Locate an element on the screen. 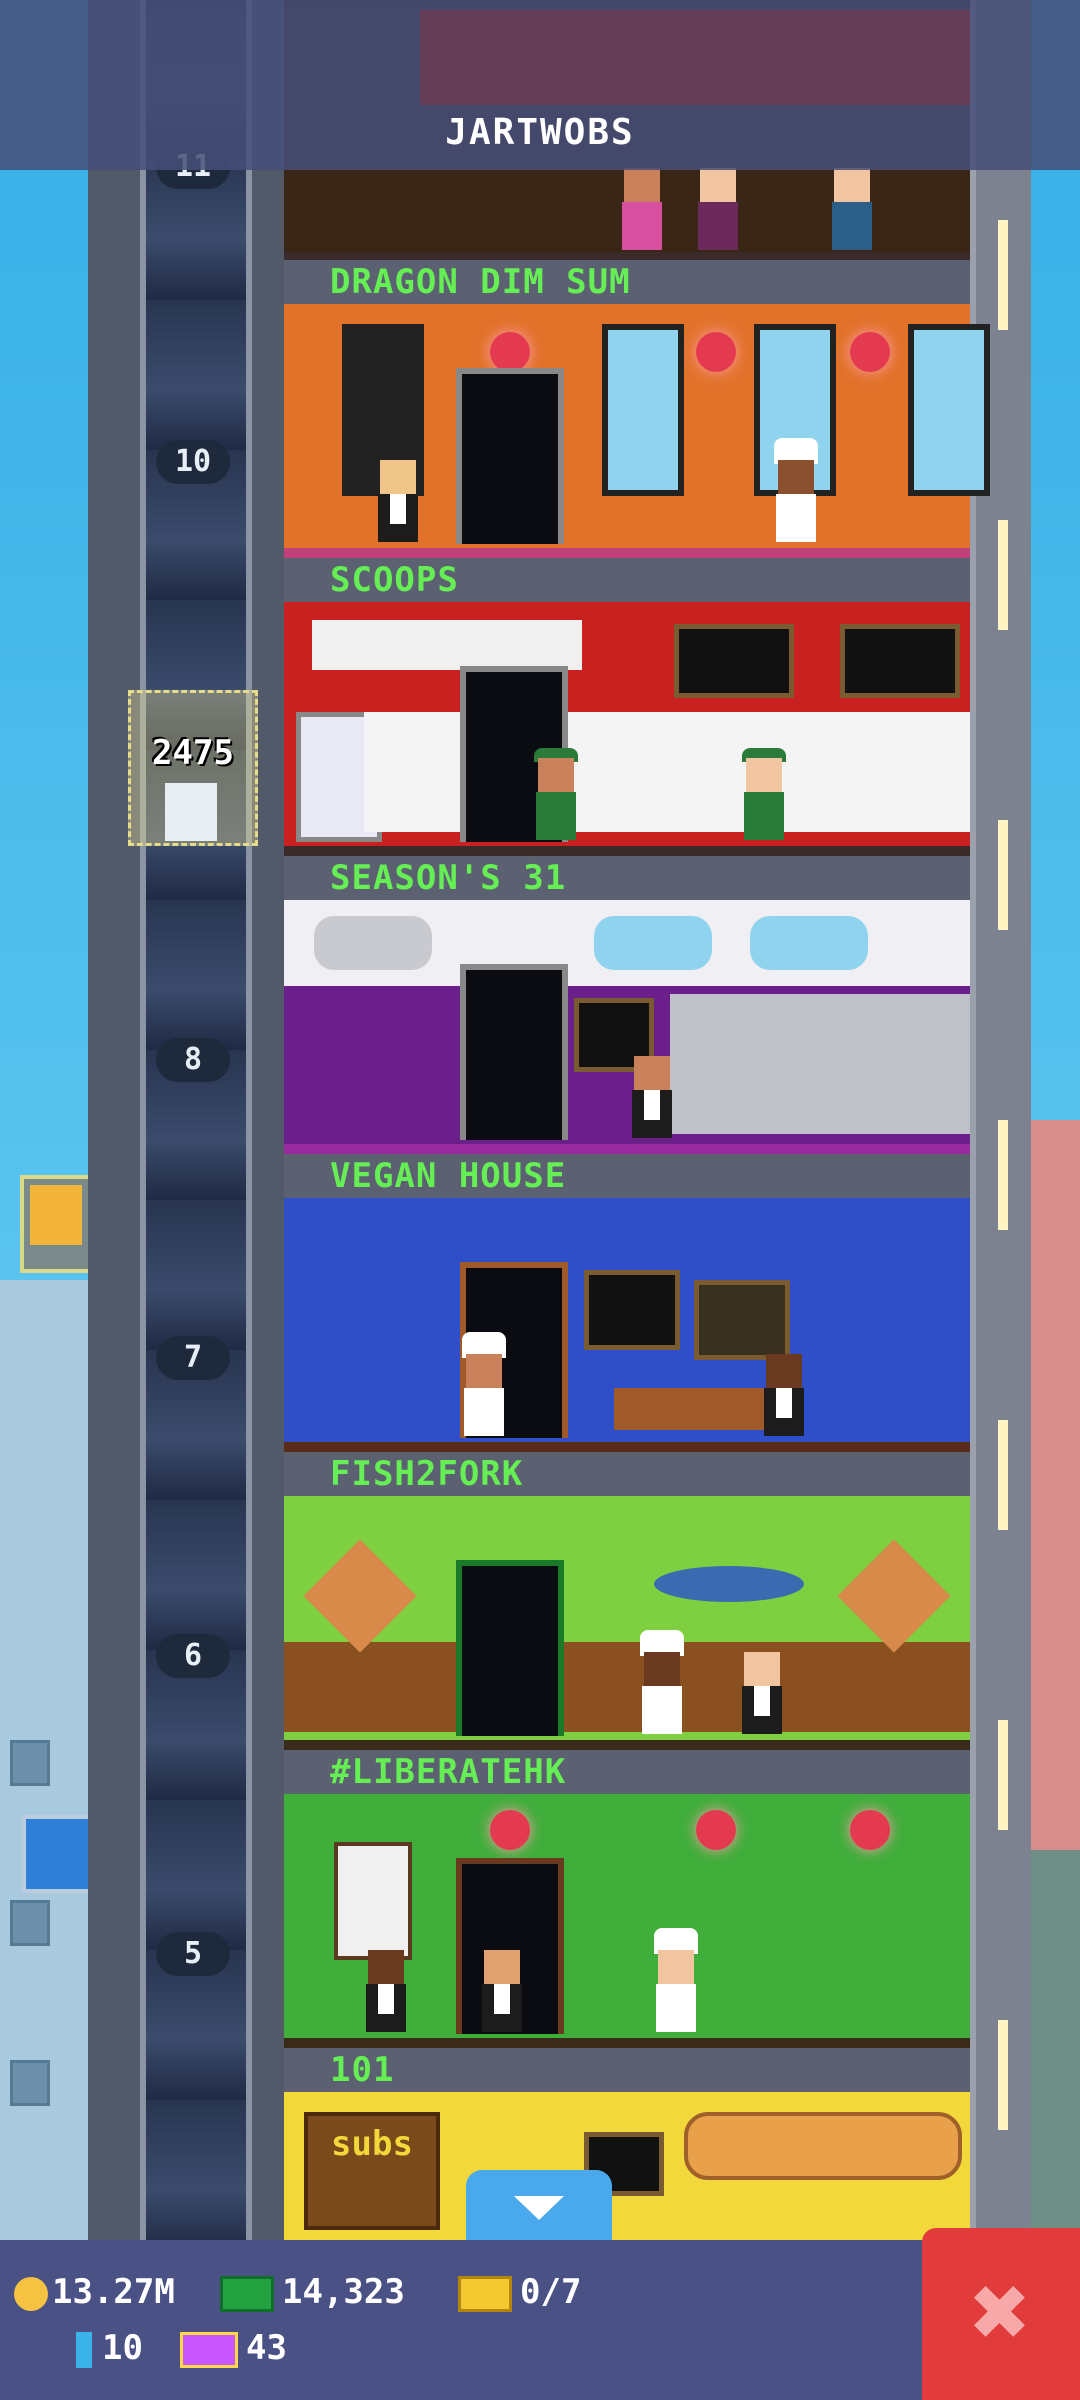 The image size is (1080, 2400). floor-number-10: 10 is located at coordinates (193, 462).